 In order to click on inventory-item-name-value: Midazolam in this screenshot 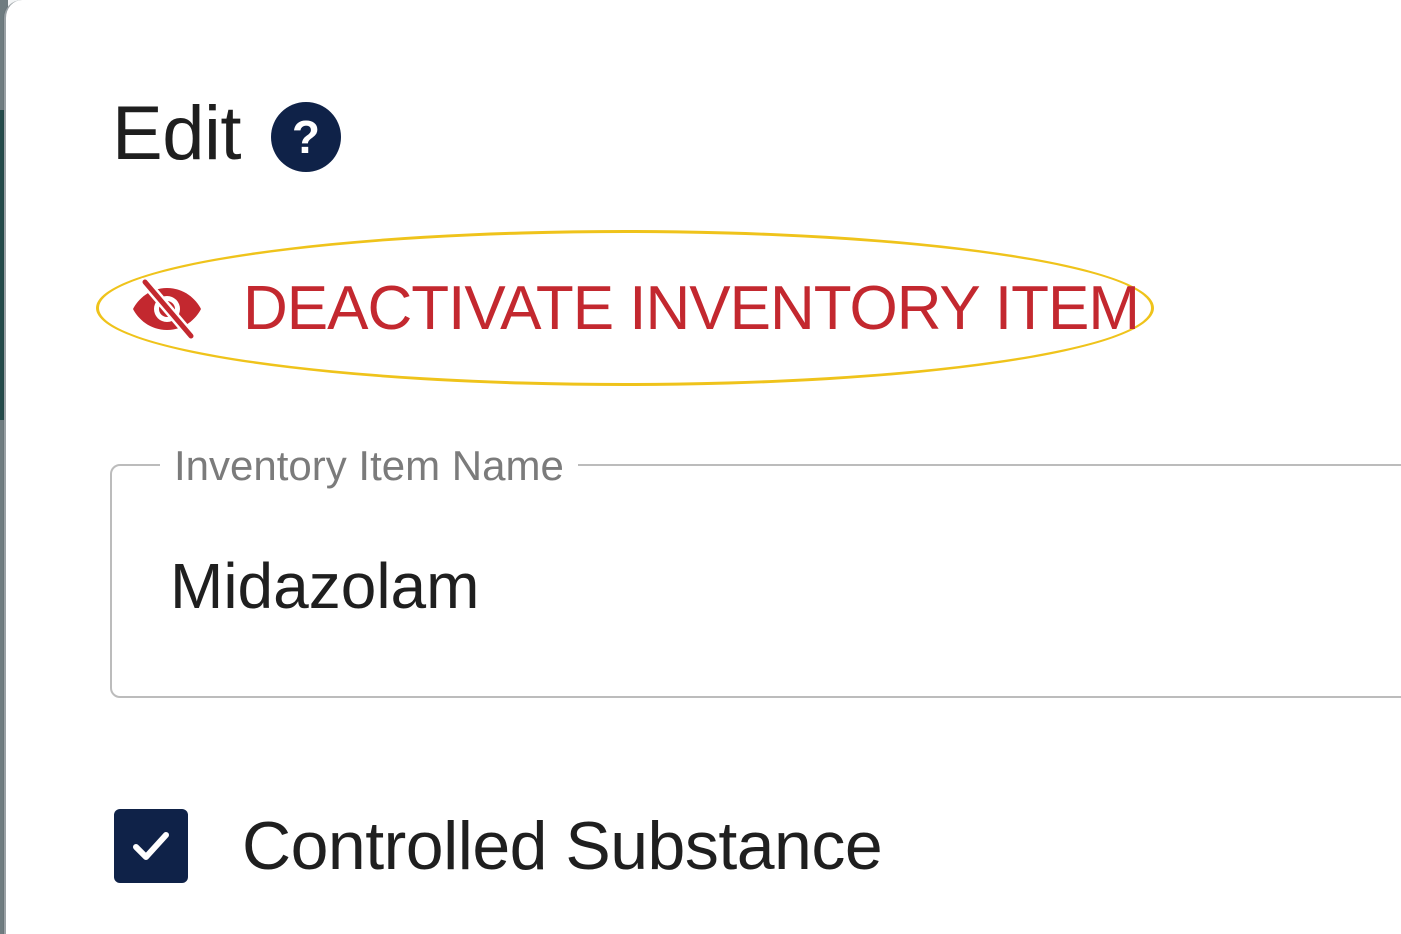, I will do `click(324, 586)`.